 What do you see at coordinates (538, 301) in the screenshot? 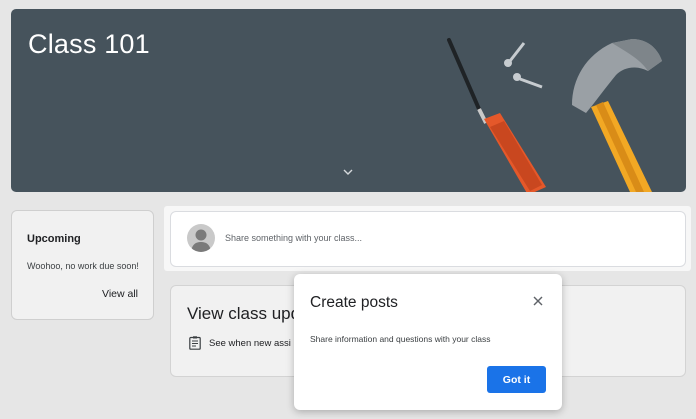
I see `close-icon` at bounding box center [538, 301].